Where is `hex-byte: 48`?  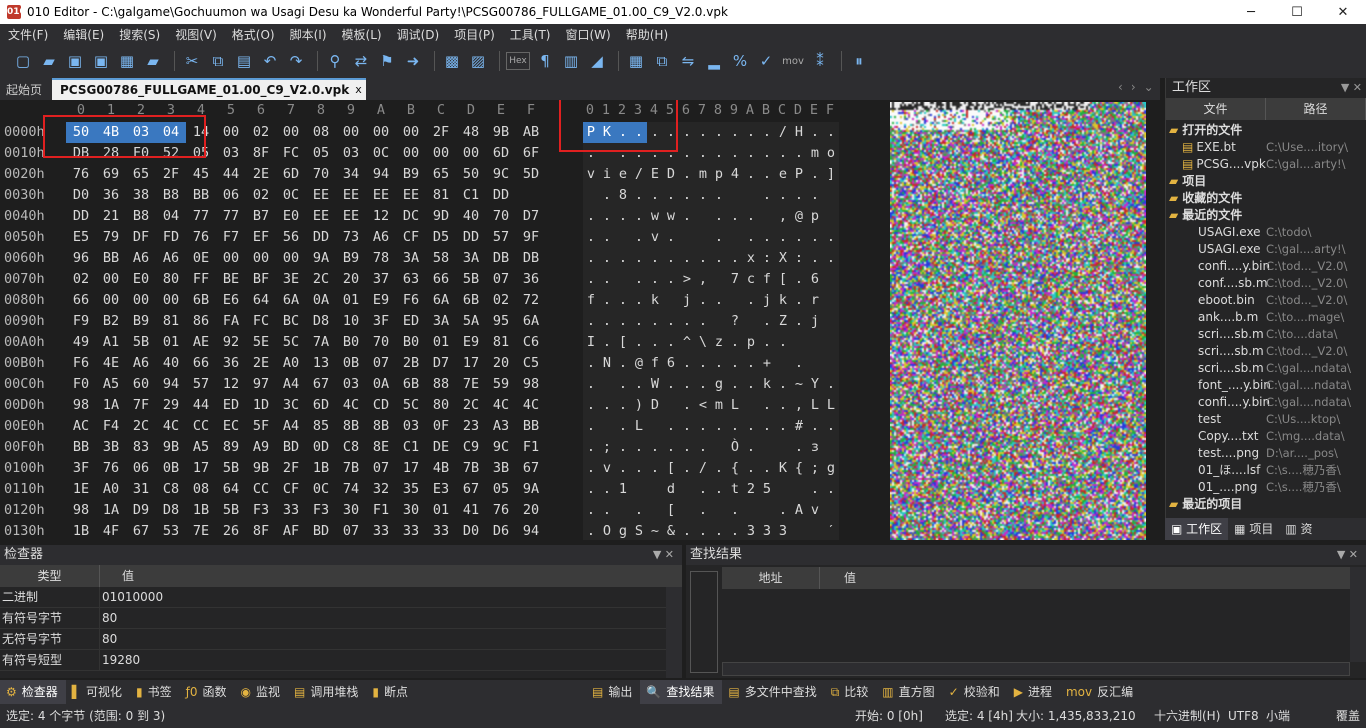
hex-byte: 48 is located at coordinates (471, 132).